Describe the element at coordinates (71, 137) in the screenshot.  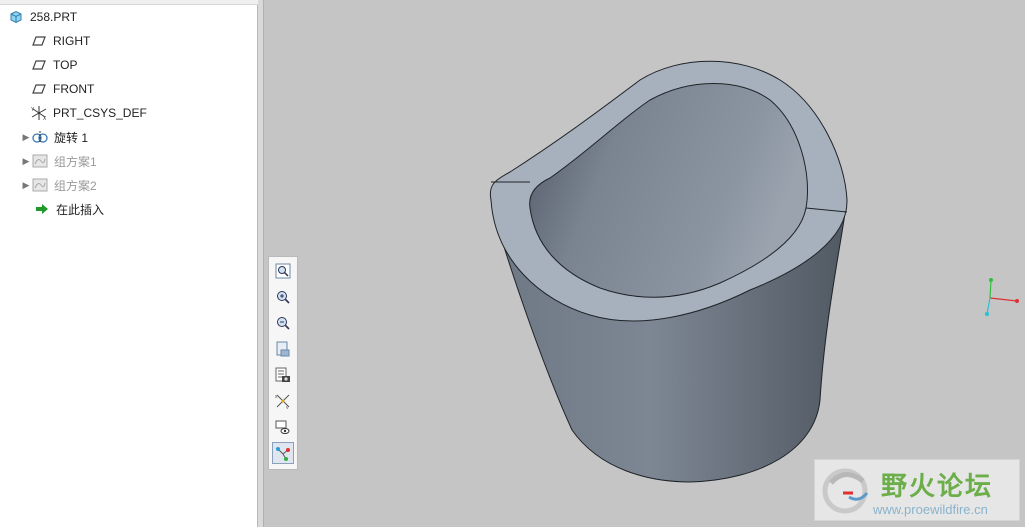
I see `tree-item-label: 旋转 1` at that location.